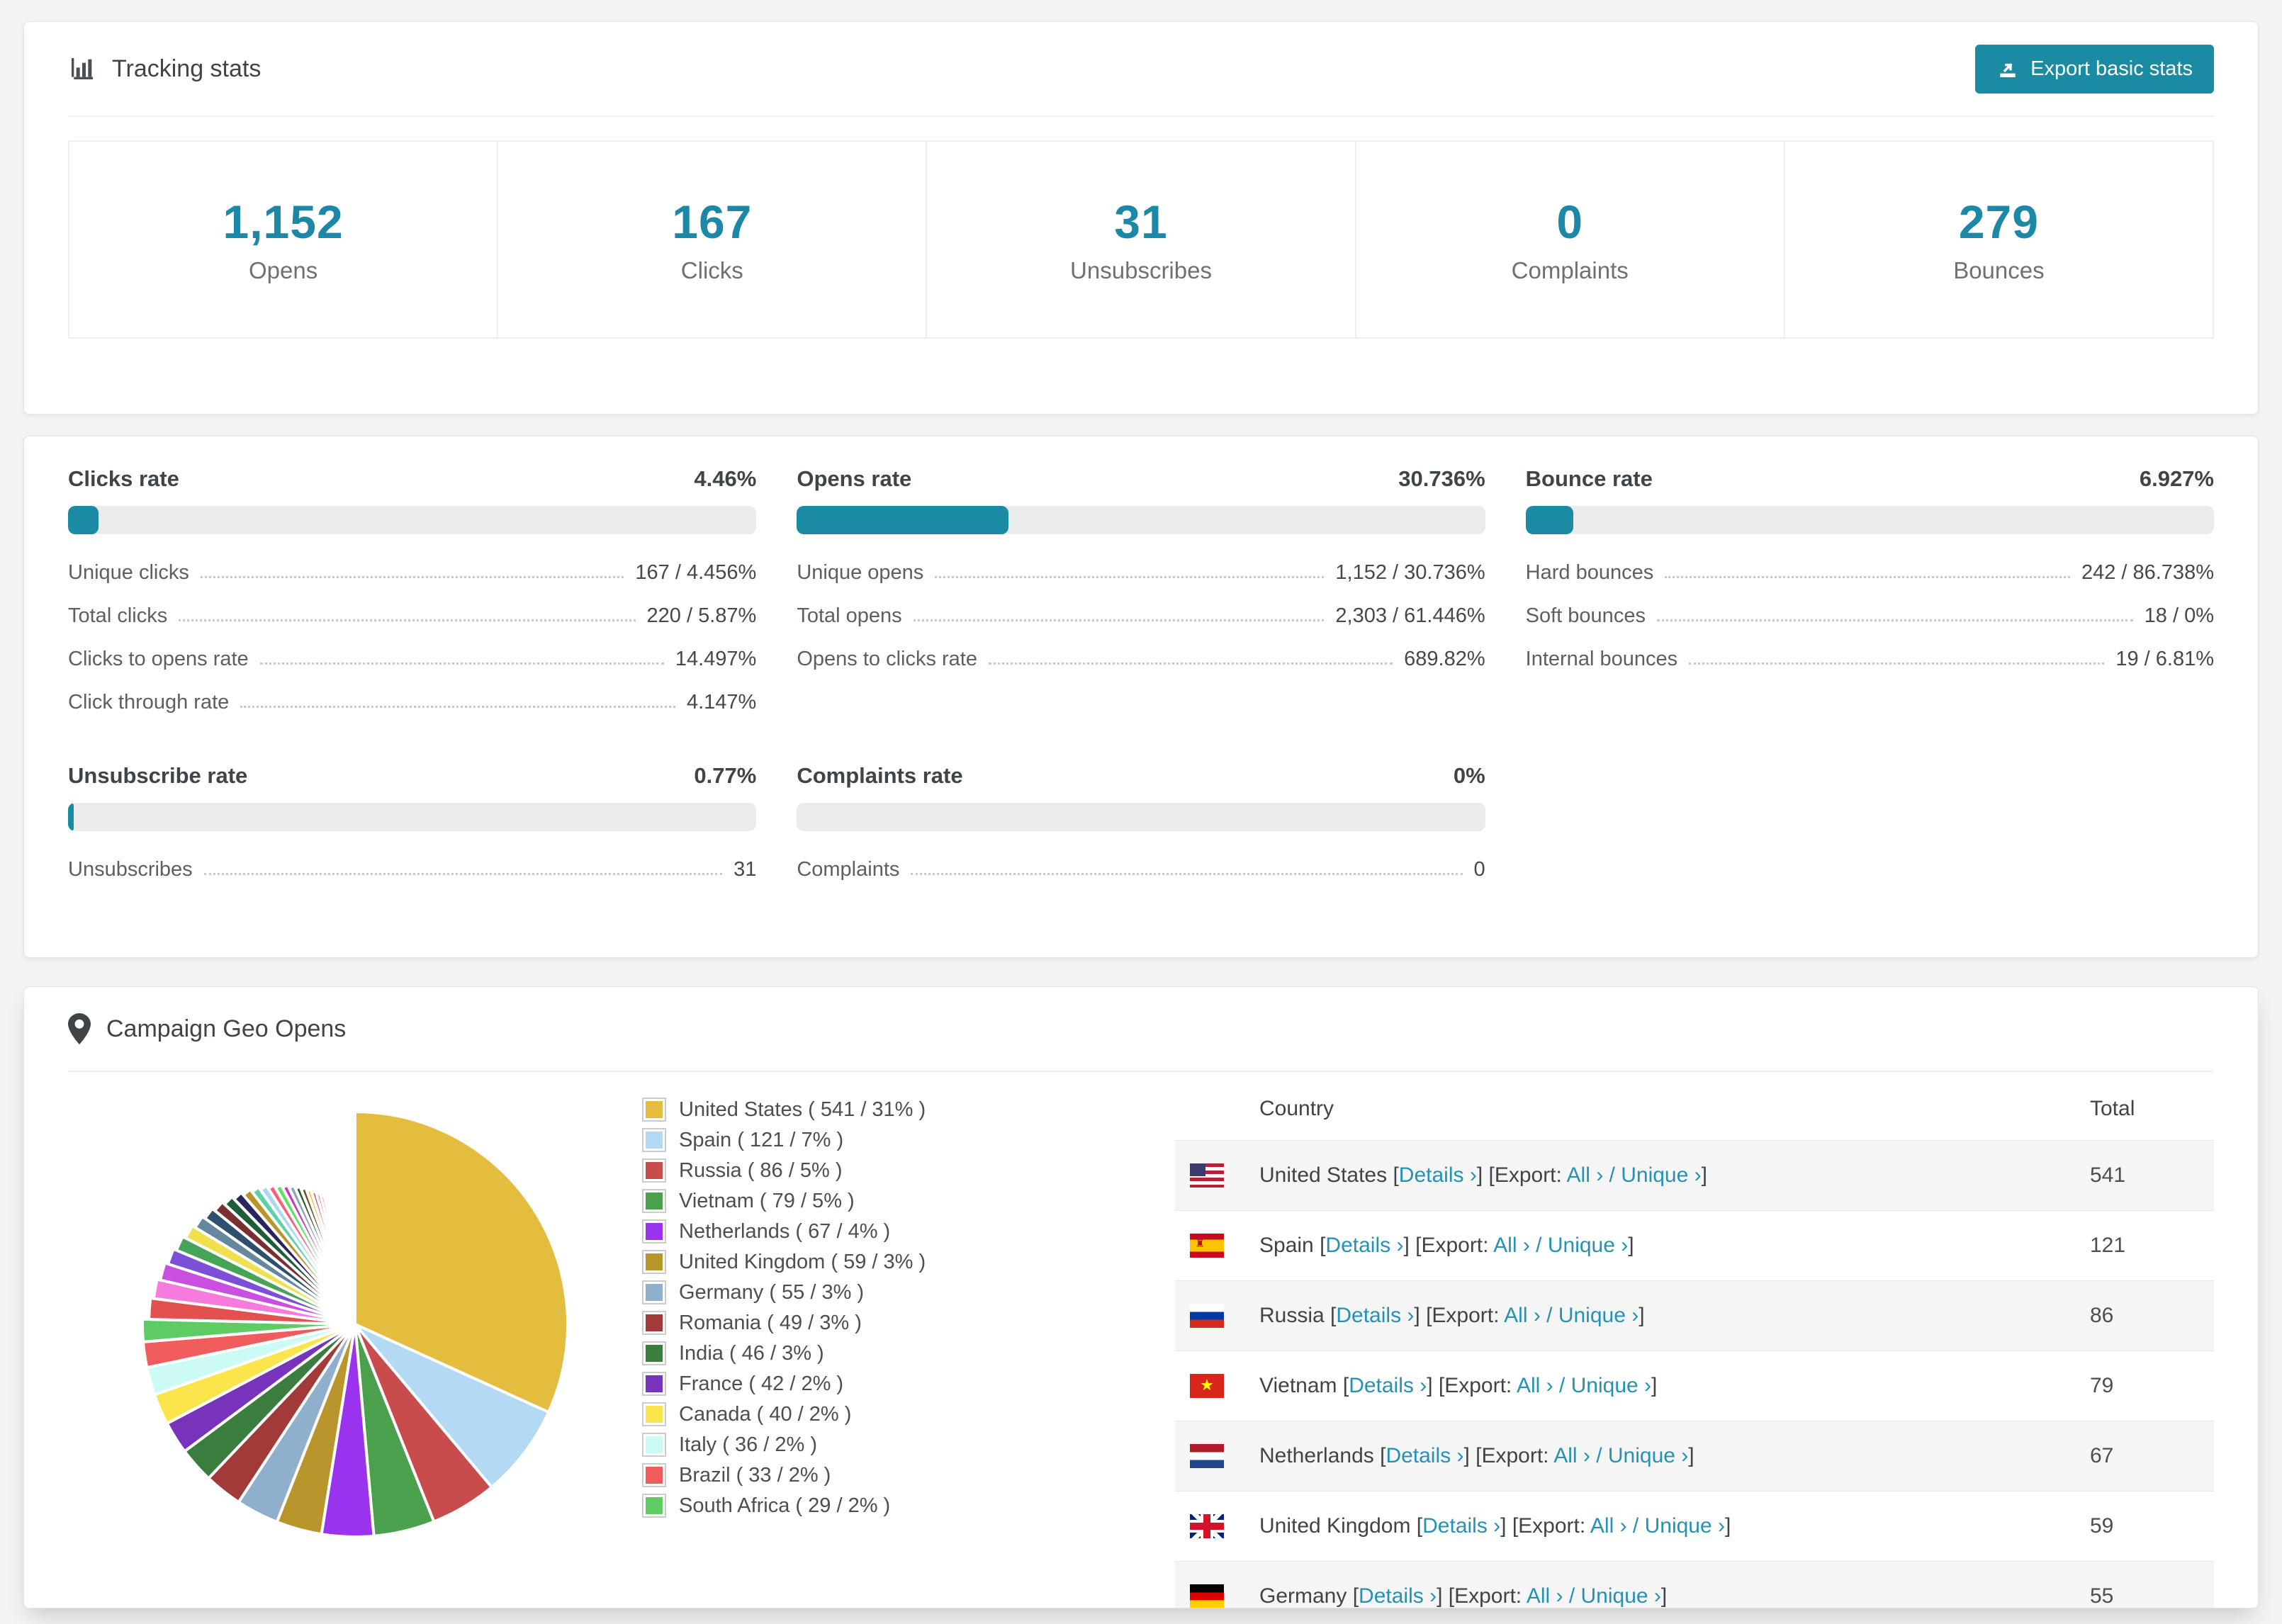 The width and height of the screenshot is (2282, 1624). I want to click on detail-row-label: Total opens, so click(850, 616).